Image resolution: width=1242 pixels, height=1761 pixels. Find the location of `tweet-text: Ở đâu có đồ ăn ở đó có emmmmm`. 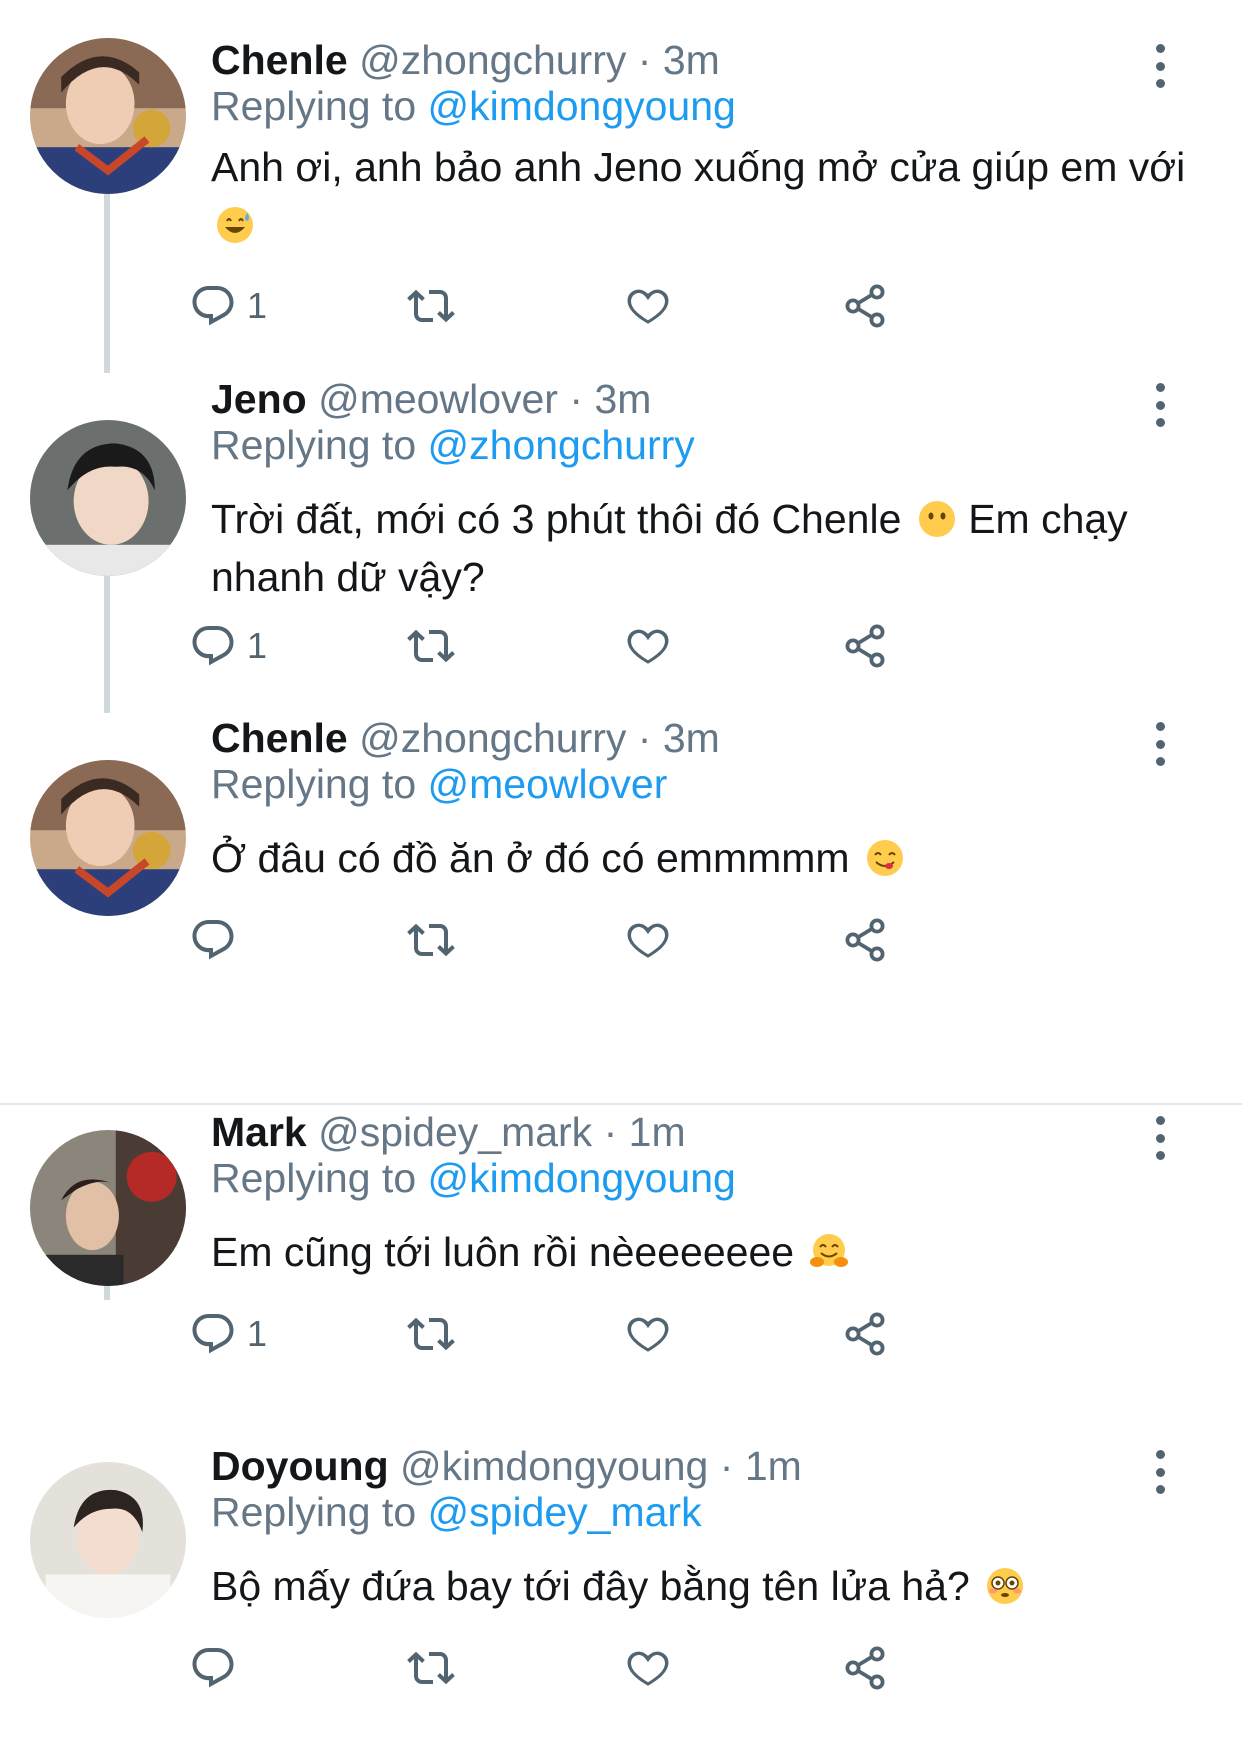

tweet-text: Ở đâu có đồ ăn ở đó có emmmmm is located at coordinates (711, 858).